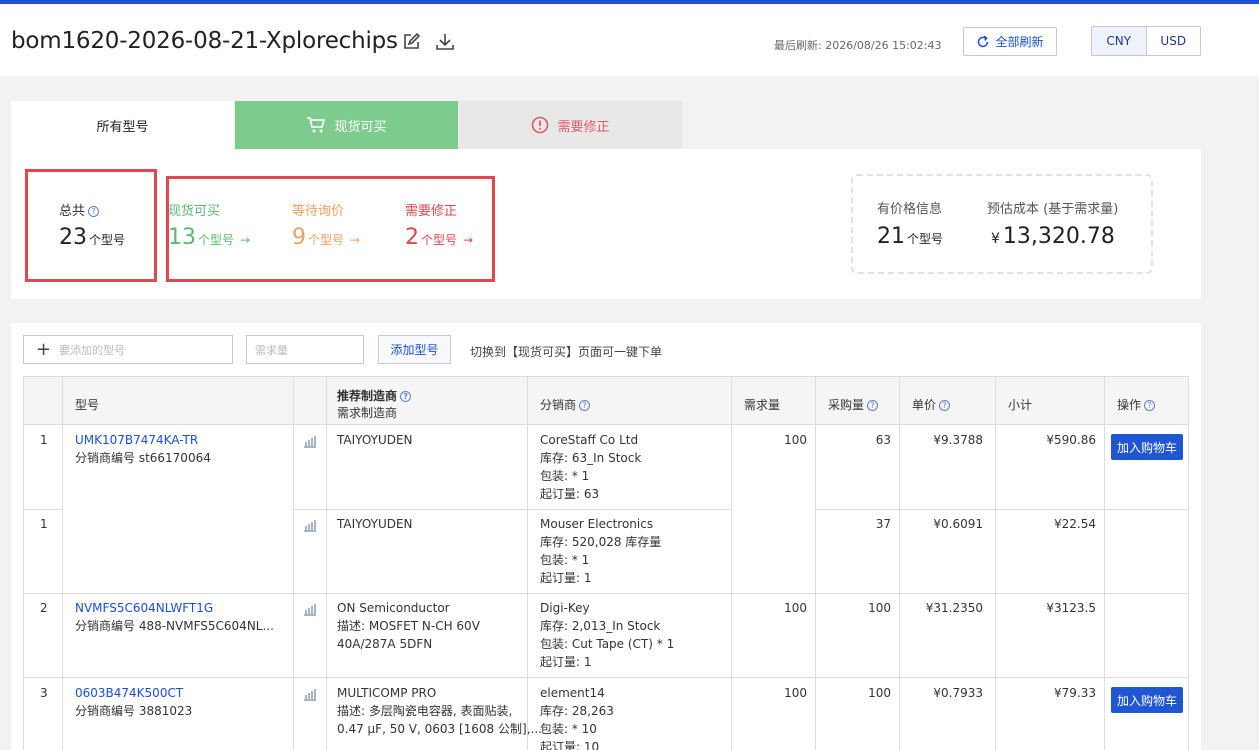  I want to click on unit-price: ¥0.6091, so click(958, 524).